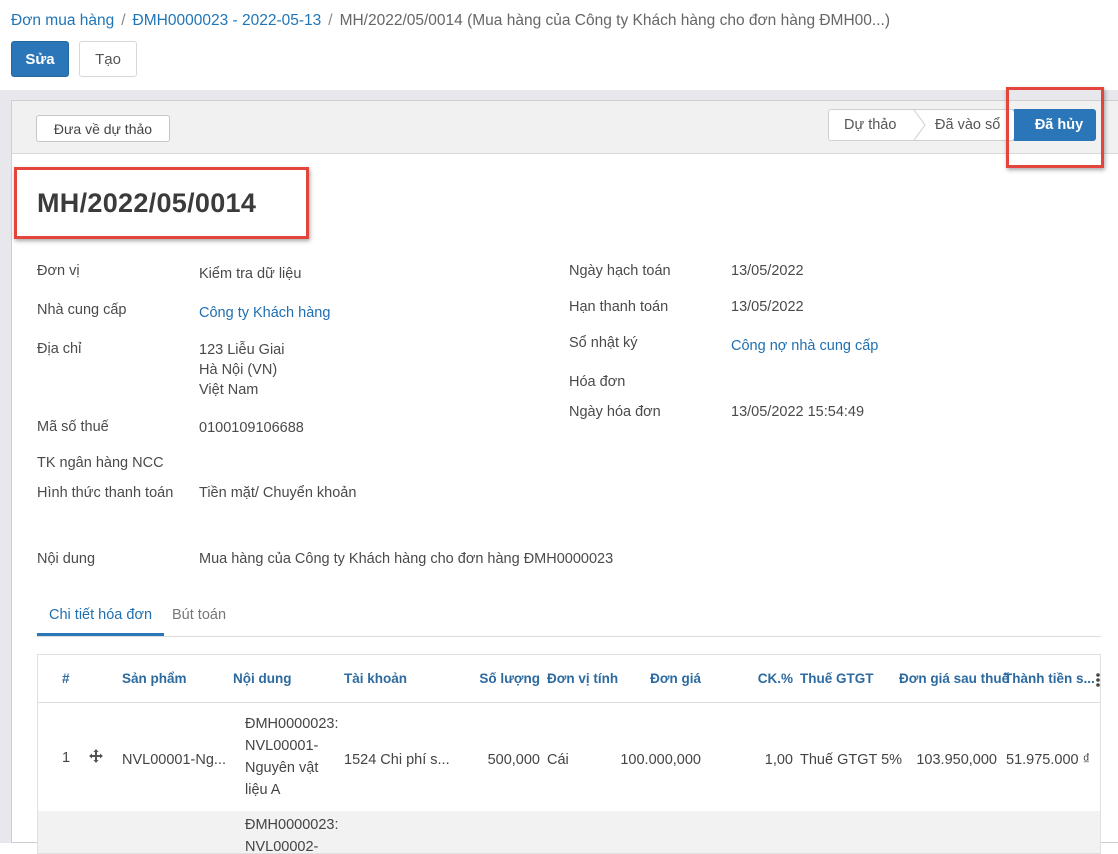  What do you see at coordinates (105, 493) in the screenshot?
I see `payment-method-label: Hình thức thanh toán` at bounding box center [105, 493].